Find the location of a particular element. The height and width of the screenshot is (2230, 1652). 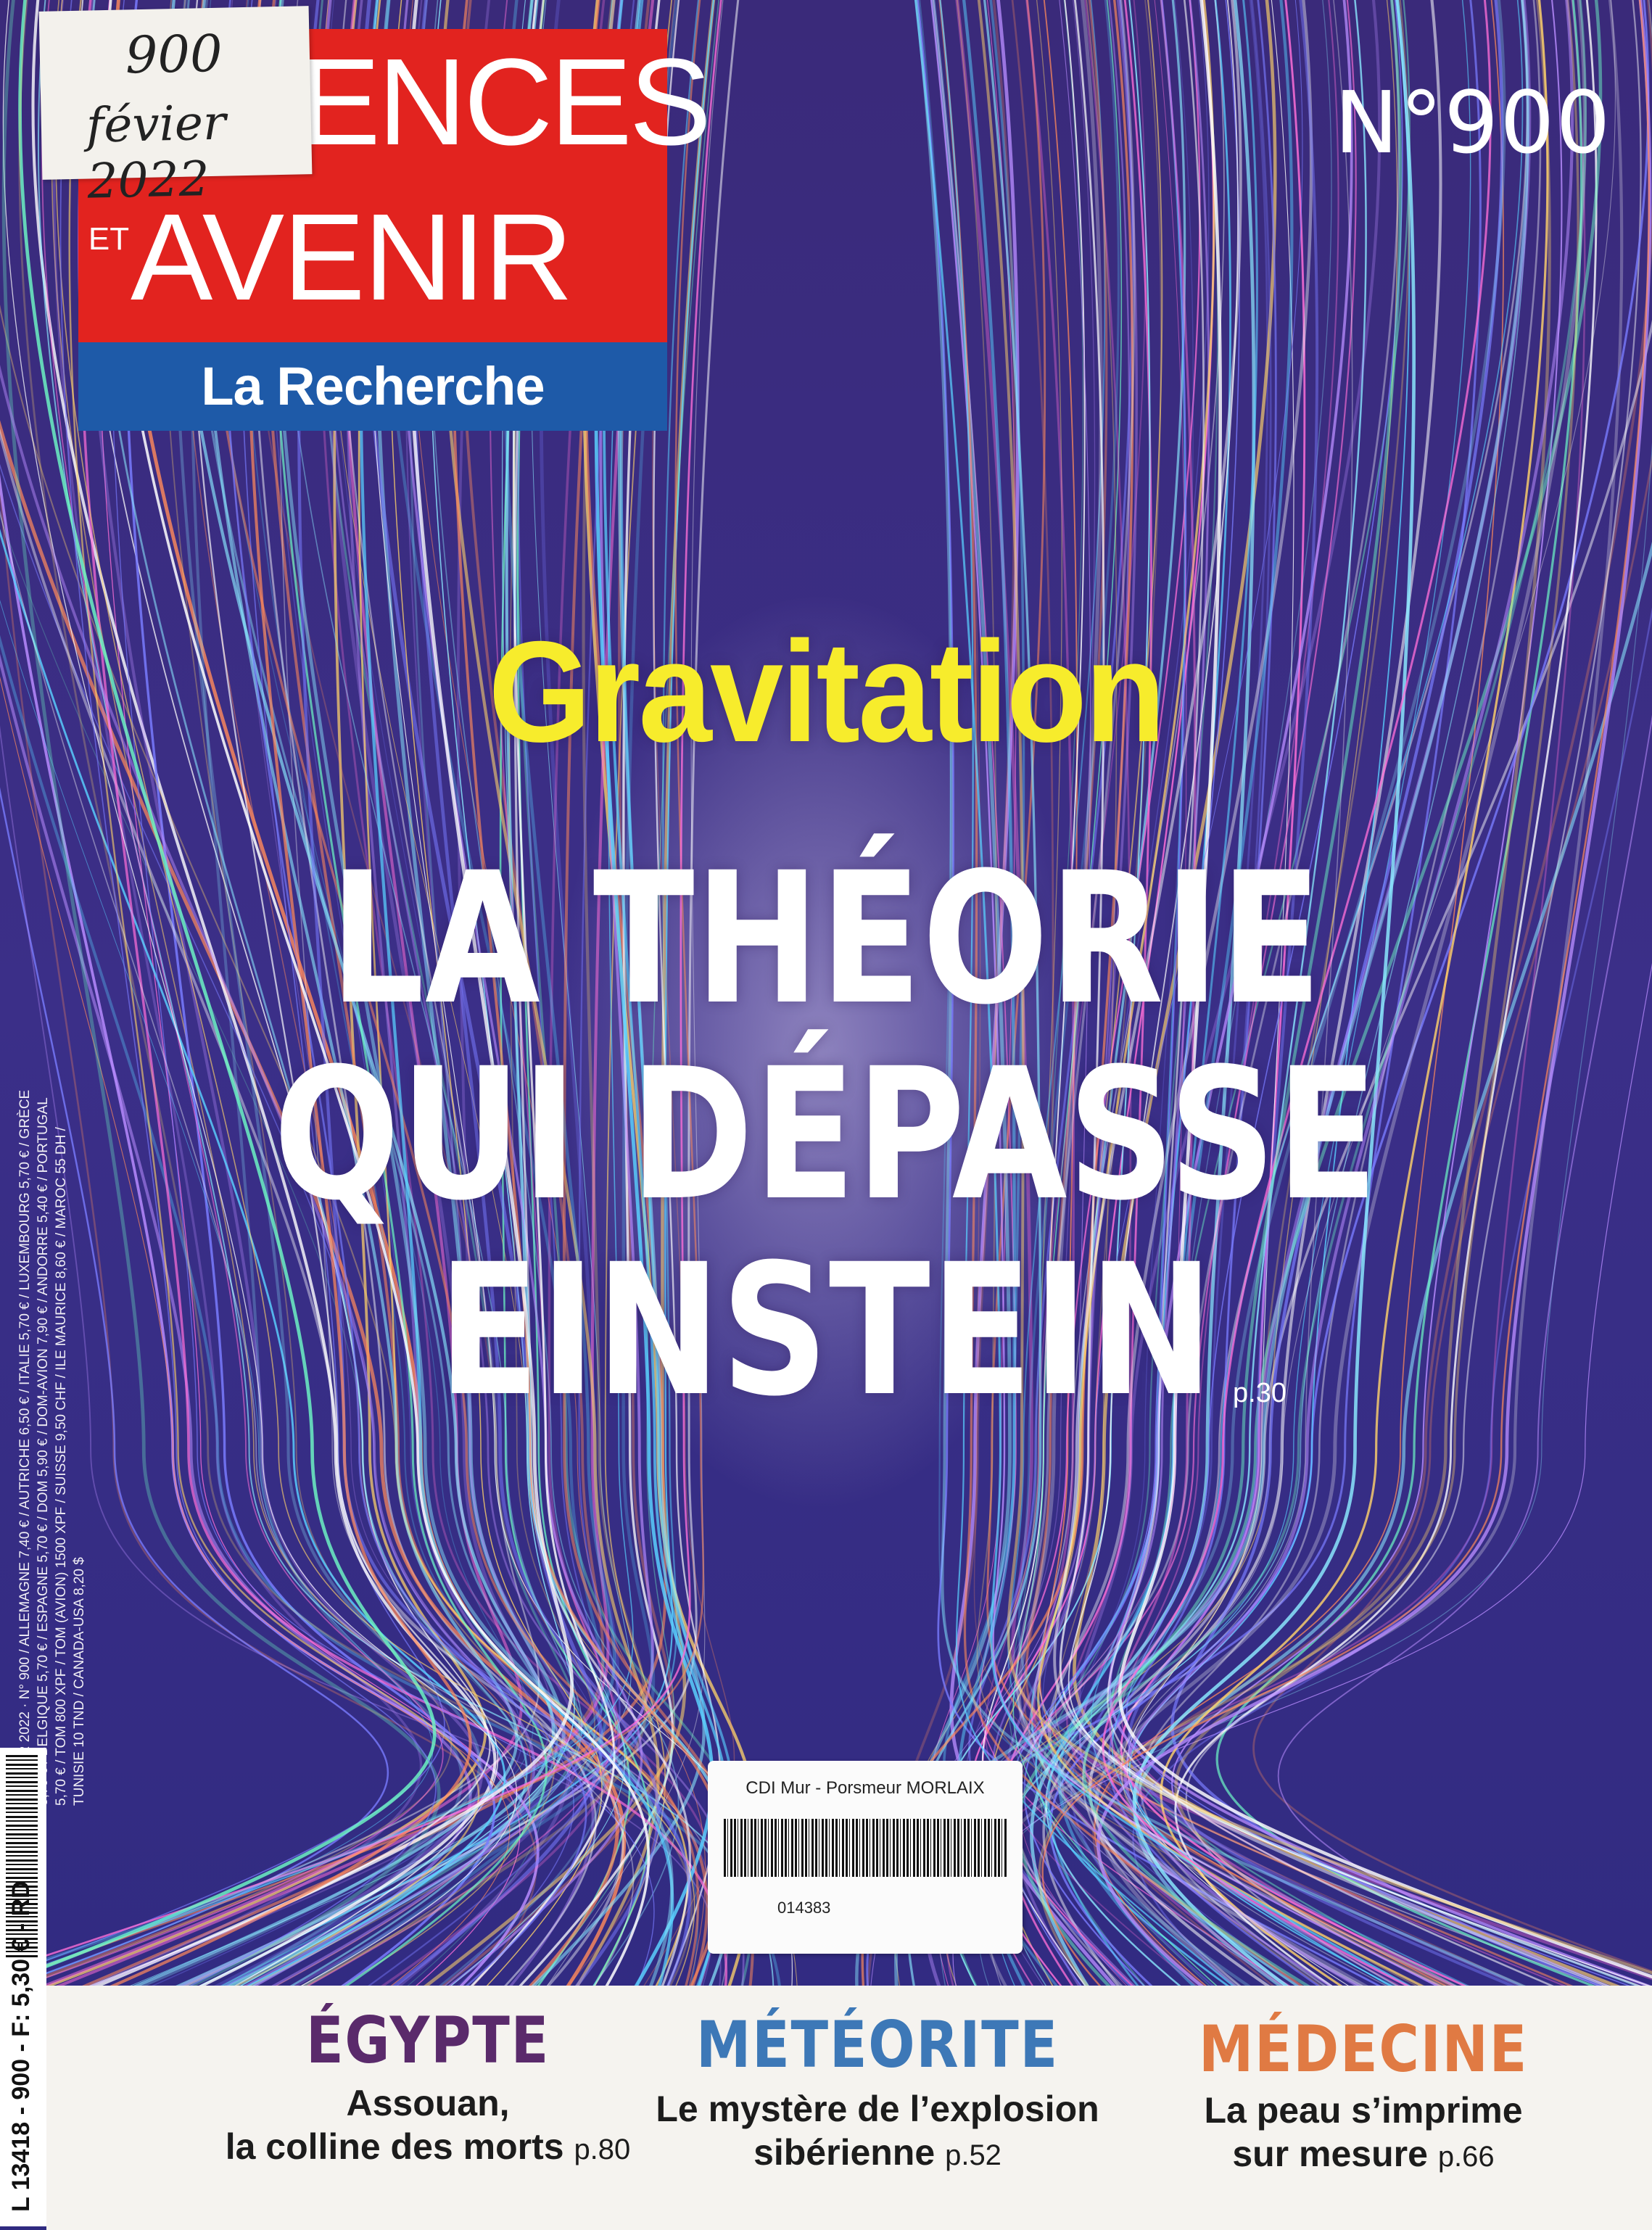

handwritten-date: févier 2022 is located at coordinates (156, 152).